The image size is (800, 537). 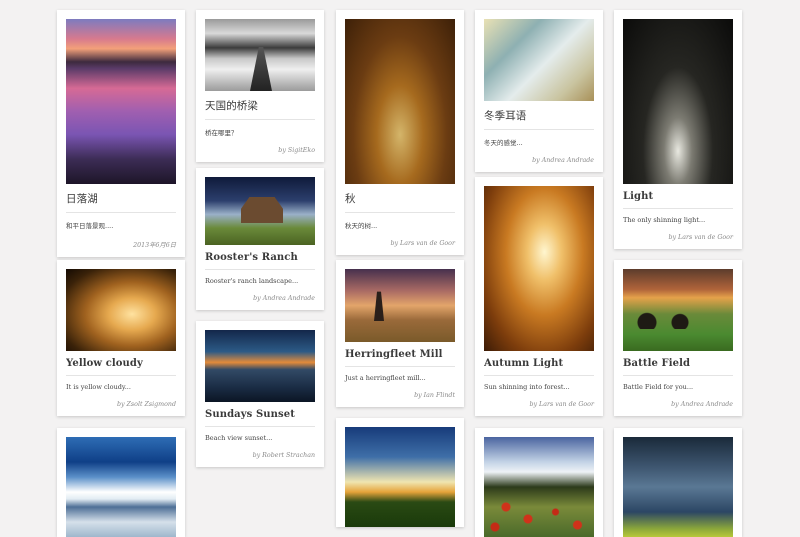 I want to click on card-date: 2013年6月6日, so click(x=154, y=245).